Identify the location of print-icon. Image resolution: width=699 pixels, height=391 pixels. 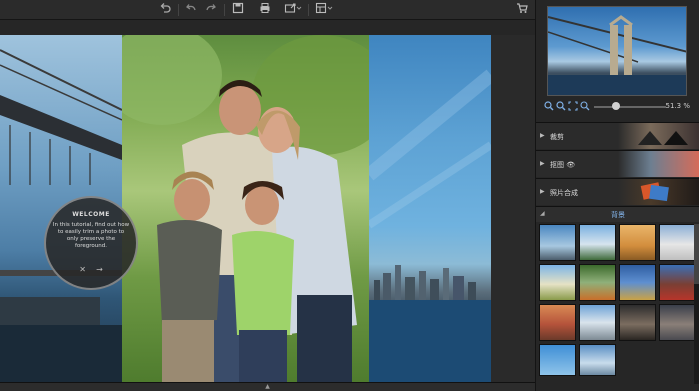
(265, 10).